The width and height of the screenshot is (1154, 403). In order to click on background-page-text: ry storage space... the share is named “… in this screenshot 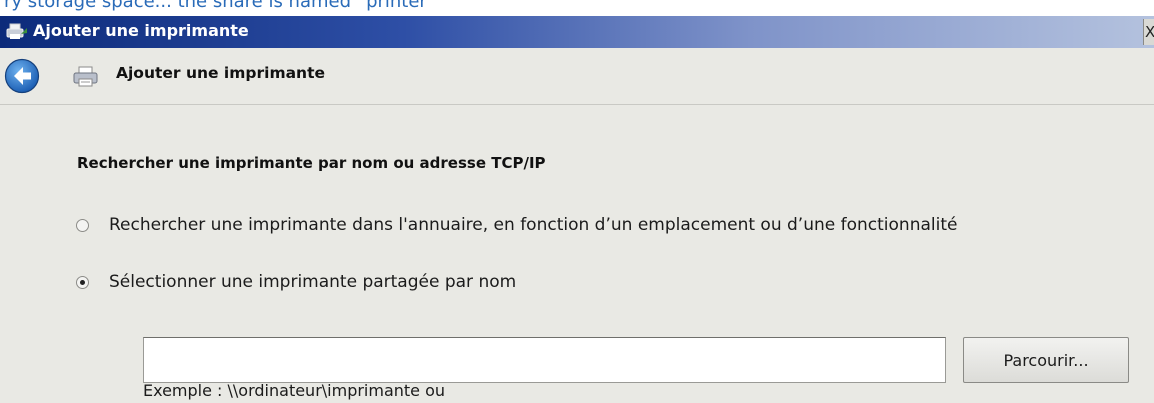, I will do `click(577, 8)`.